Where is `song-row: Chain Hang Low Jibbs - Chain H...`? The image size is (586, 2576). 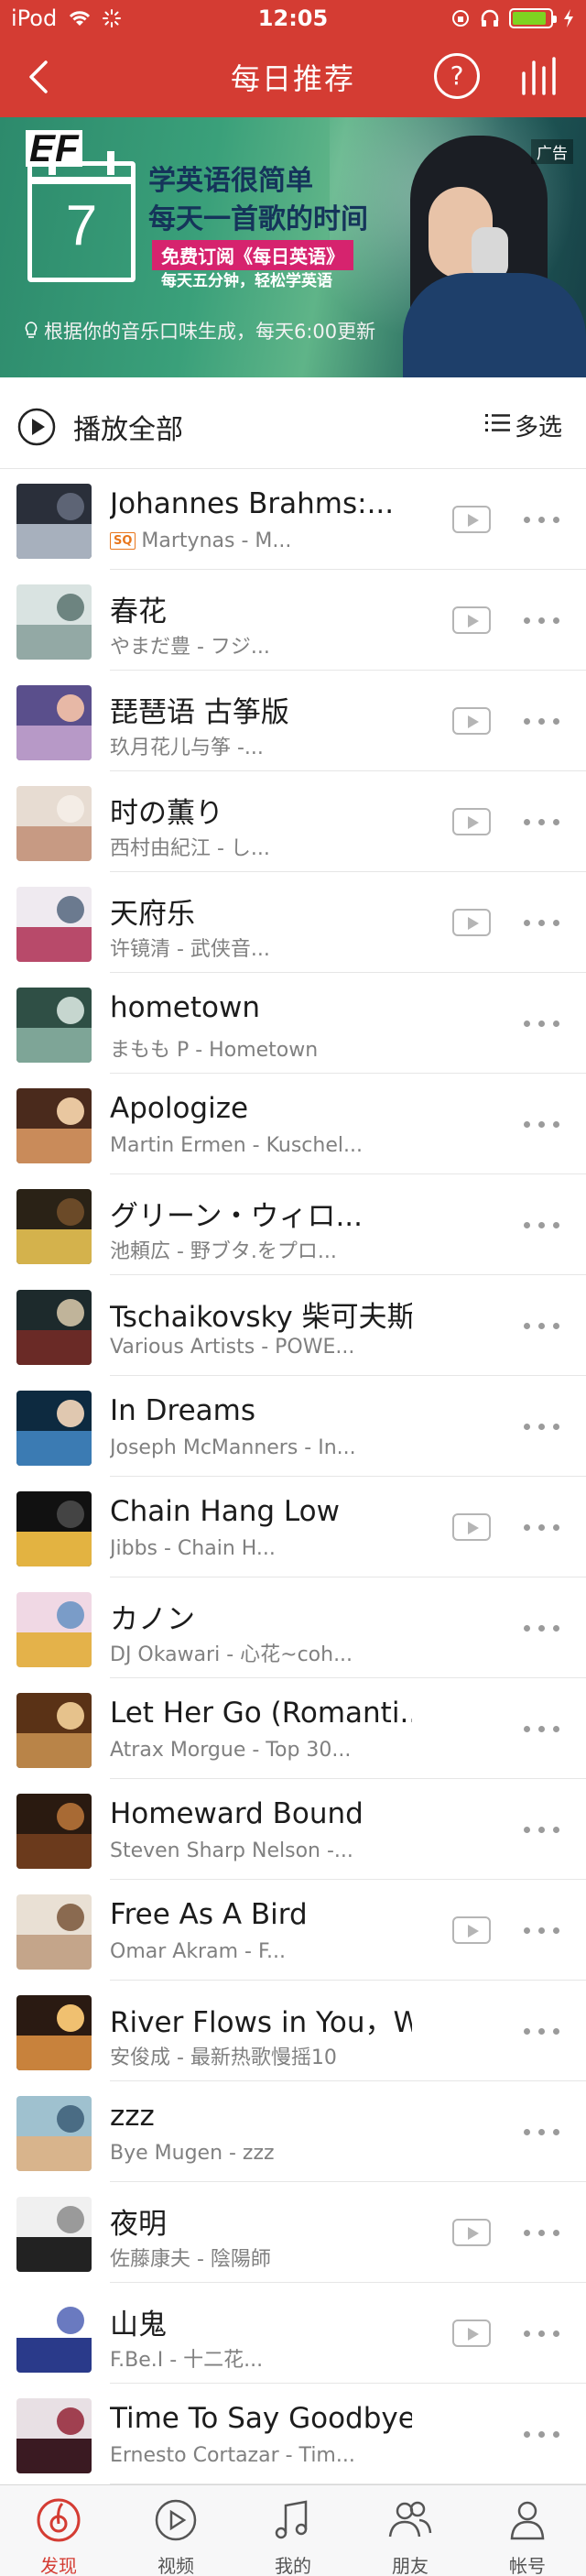
song-row: Chain Hang Low Jibbs - Chain H... is located at coordinates (293, 1527).